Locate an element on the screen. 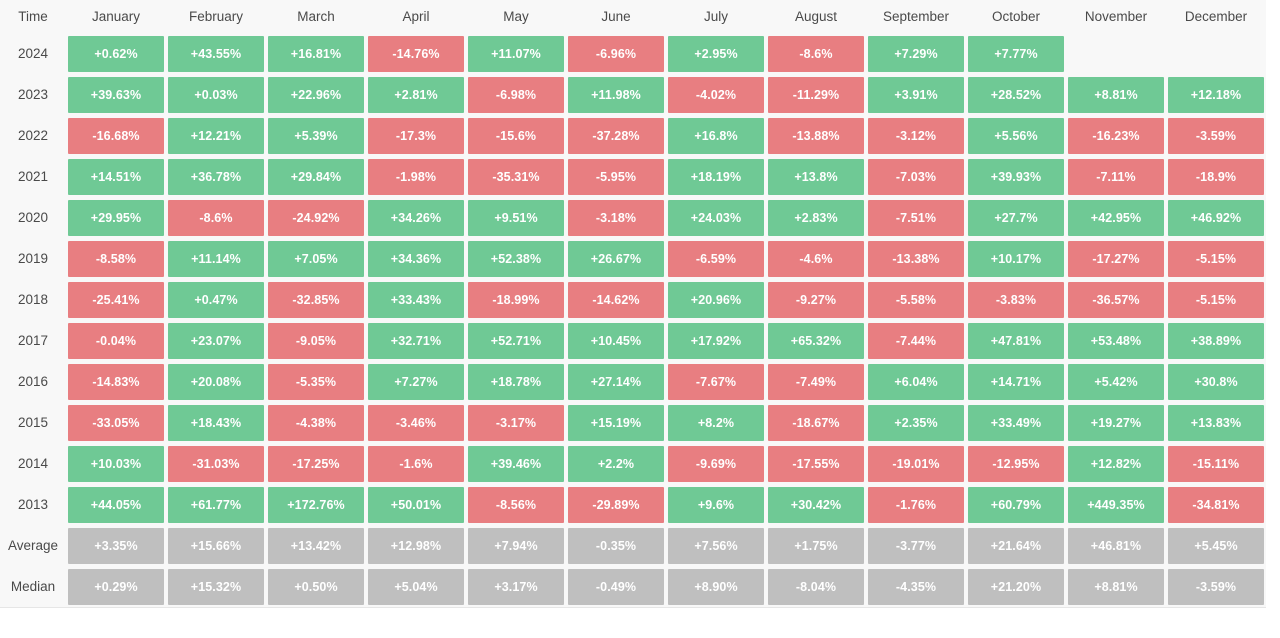 The height and width of the screenshot is (638, 1280). heatmap-cell: +20.08% is located at coordinates (216, 381).